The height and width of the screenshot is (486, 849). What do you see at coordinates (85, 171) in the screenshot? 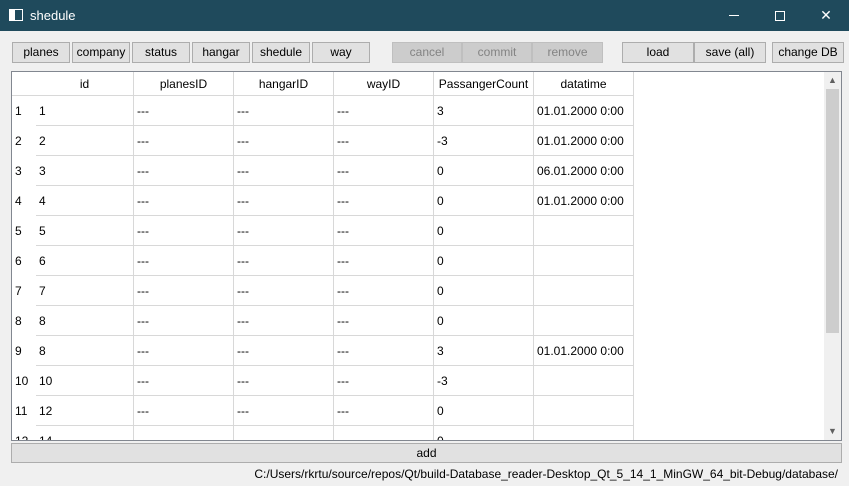
I see `cell-id: 3` at bounding box center [85, 171].